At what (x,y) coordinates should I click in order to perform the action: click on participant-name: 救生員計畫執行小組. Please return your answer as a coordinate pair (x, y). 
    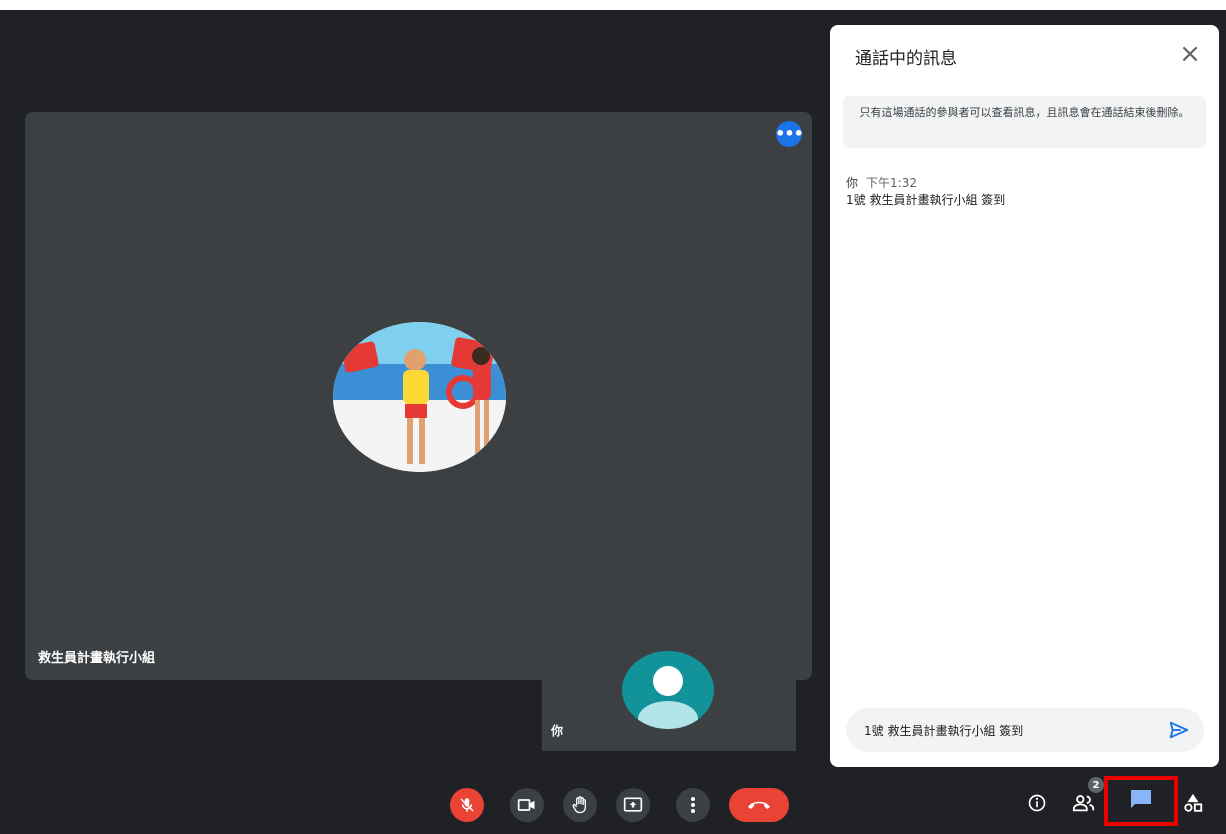
    Looking at the image, I should click on (97, 658).